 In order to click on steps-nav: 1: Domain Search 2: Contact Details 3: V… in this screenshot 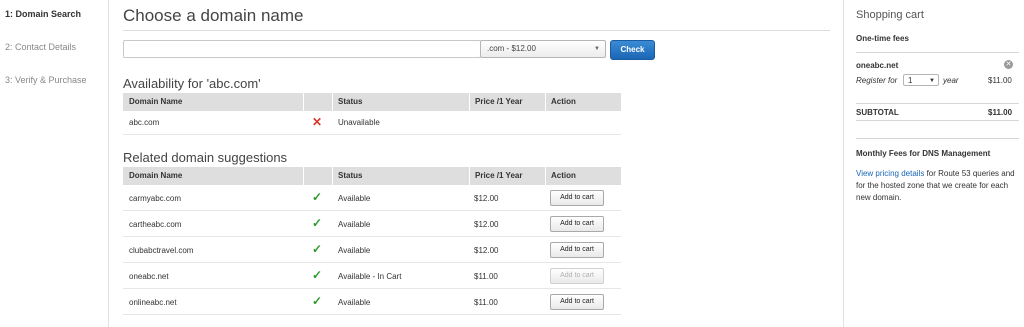, I will do `click(54, 163)`.